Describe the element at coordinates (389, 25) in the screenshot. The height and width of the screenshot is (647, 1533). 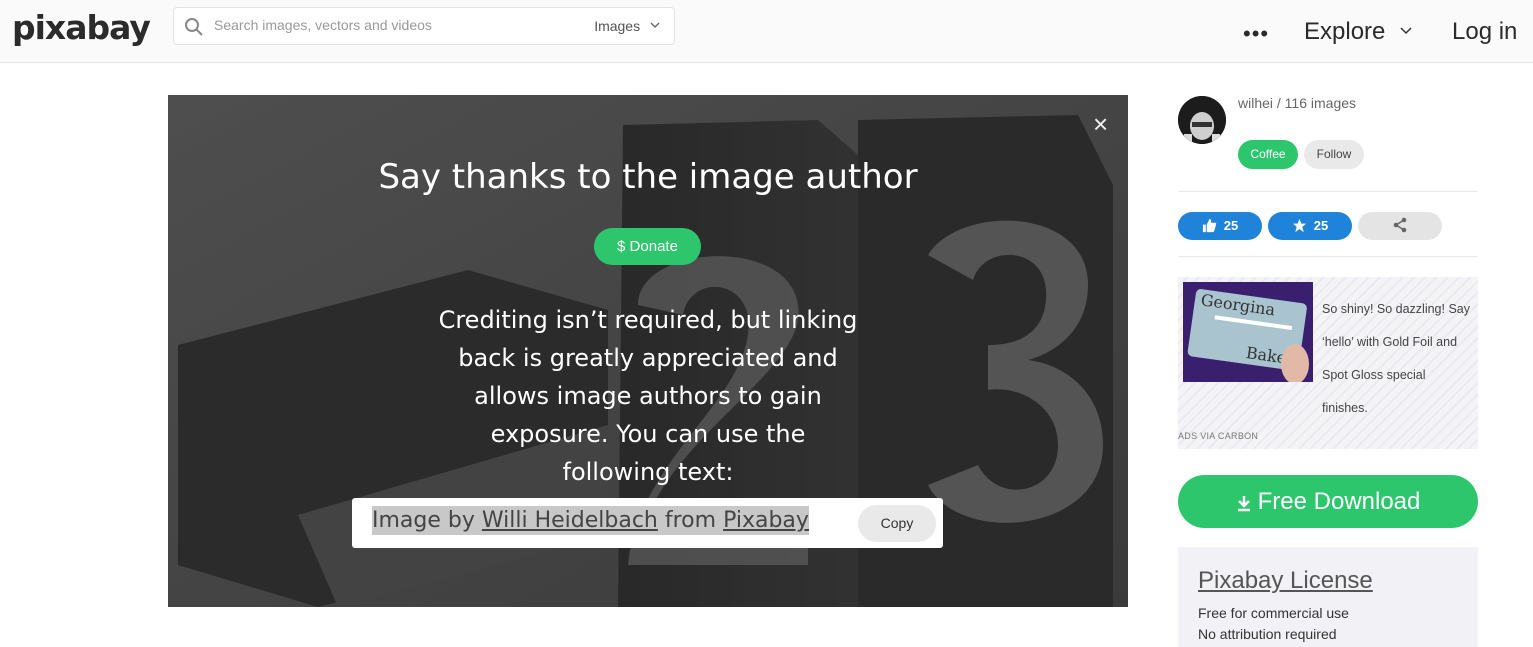
I see `search-input` at that location.